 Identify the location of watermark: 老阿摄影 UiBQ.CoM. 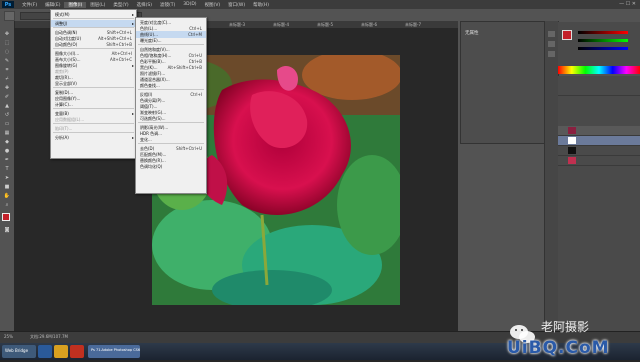
(570, 338).